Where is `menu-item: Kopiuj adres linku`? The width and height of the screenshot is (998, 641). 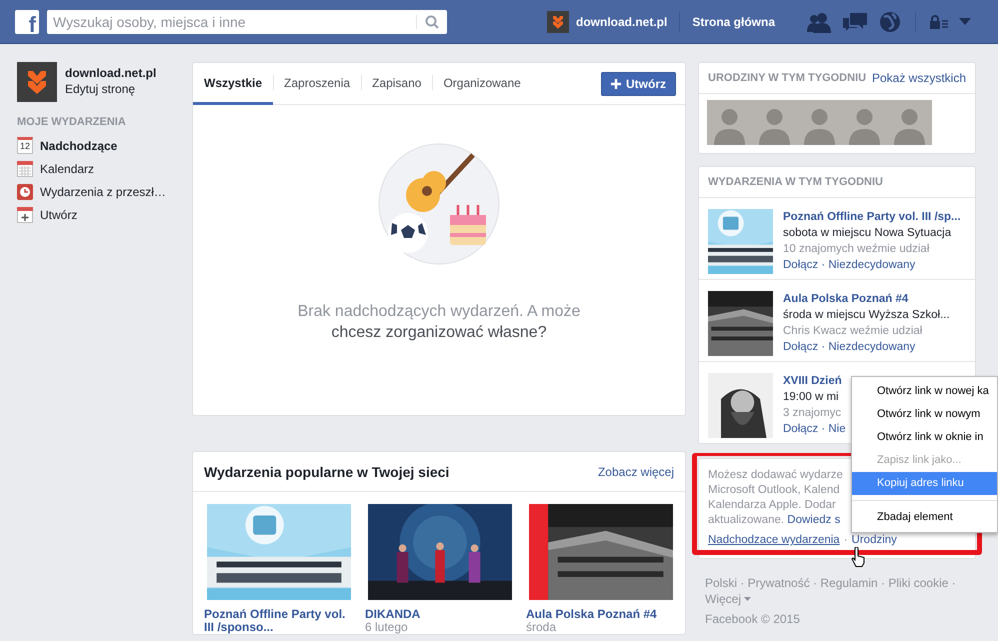 menu-item: Kopiuj adres linku is located at coordinates (924, 483).